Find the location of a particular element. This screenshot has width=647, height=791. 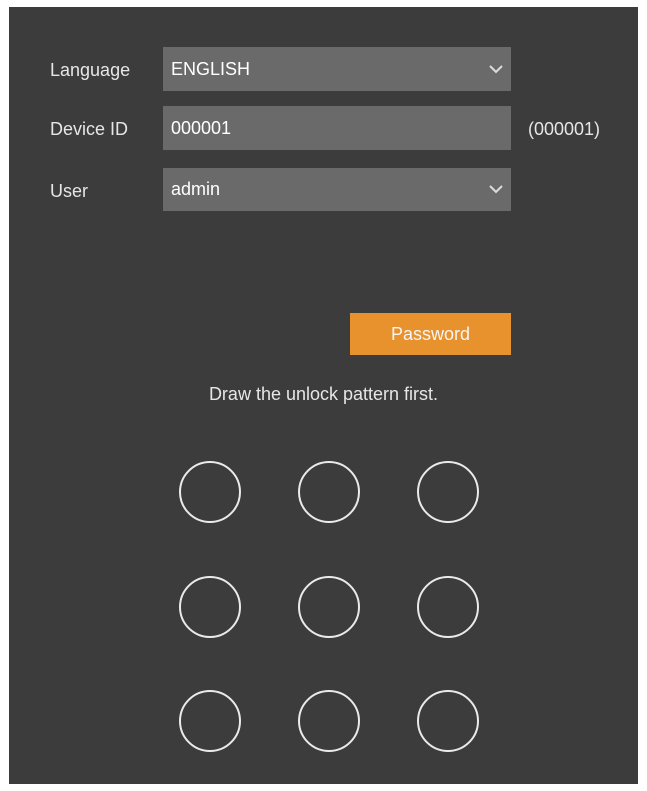

language-value: ENGLISH is located at coordinates (211, 68).